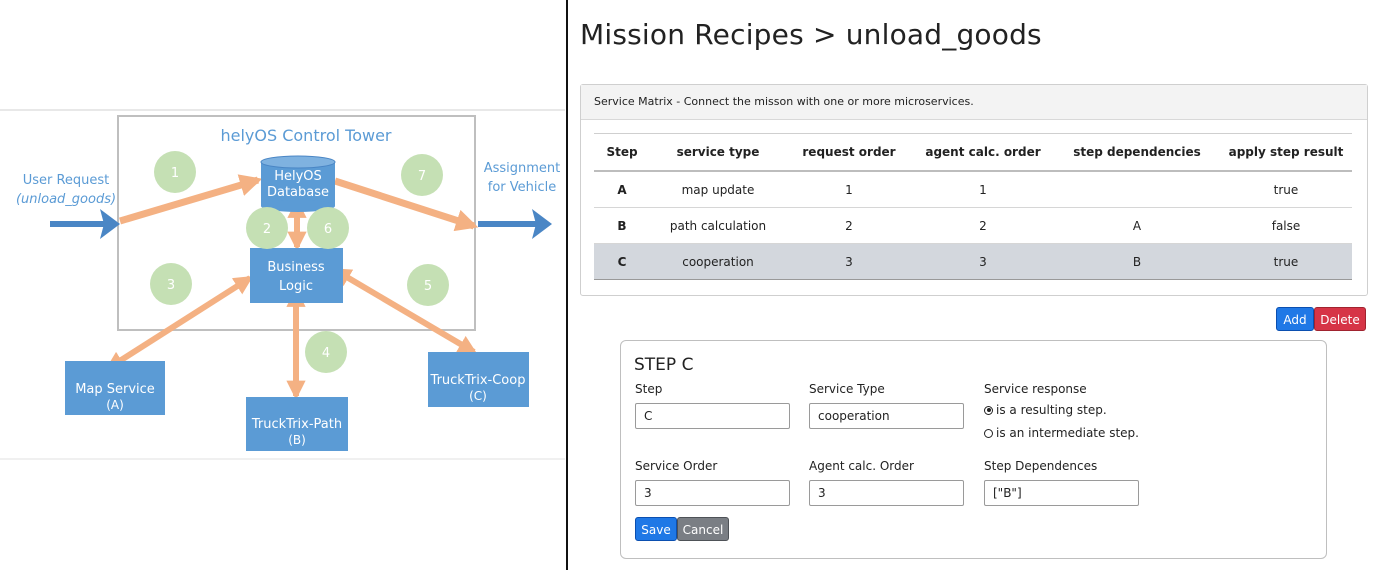 This screenshot has height=570, width=1380. What do you see at coordinates (622, 225) in the screenshot?
I see `cell-step: B` at bounding box center [622, 225].